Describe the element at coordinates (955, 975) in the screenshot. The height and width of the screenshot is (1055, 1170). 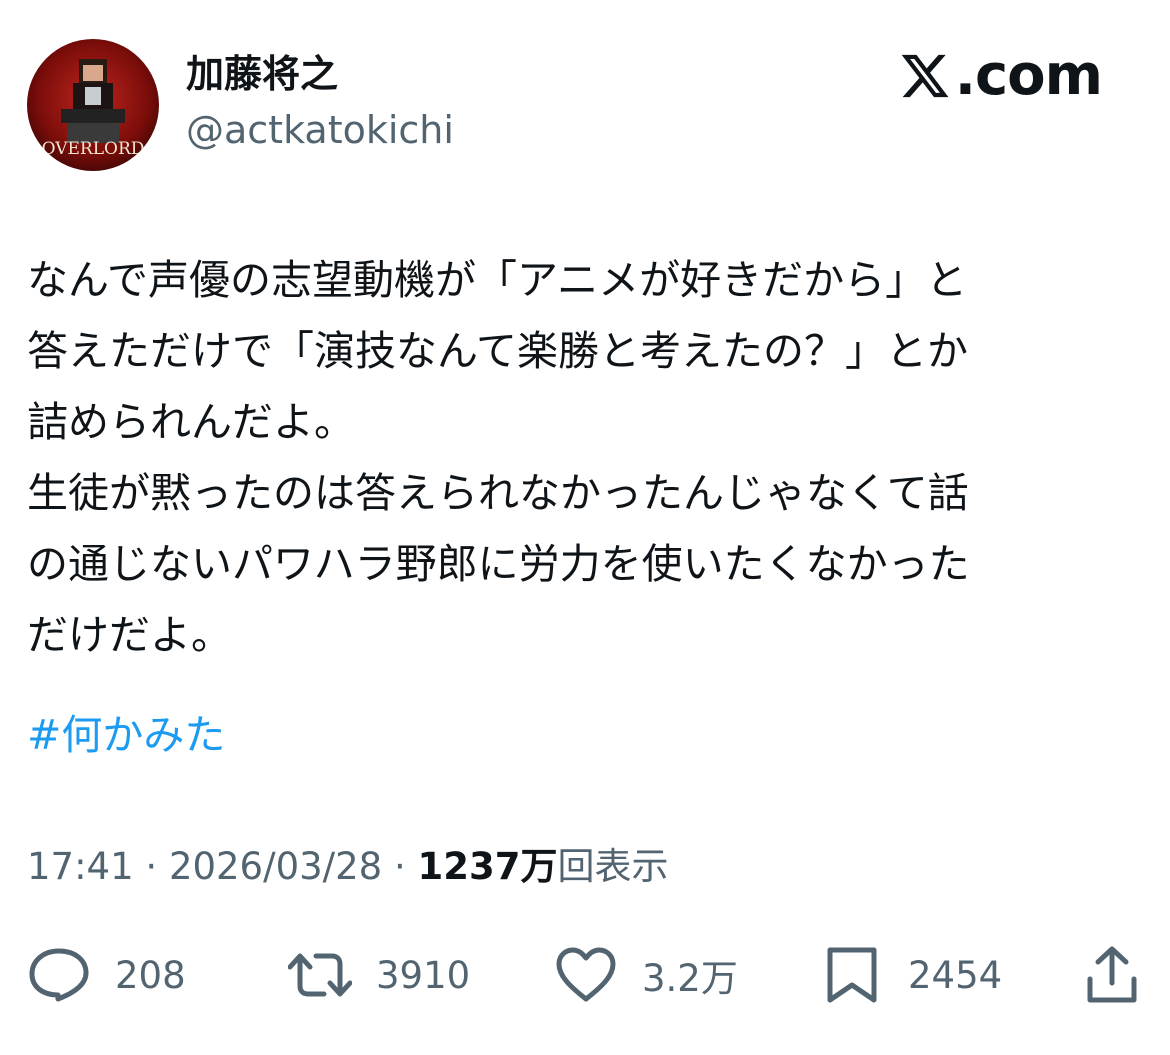
I see `bookmark-count: 2454` at that location.